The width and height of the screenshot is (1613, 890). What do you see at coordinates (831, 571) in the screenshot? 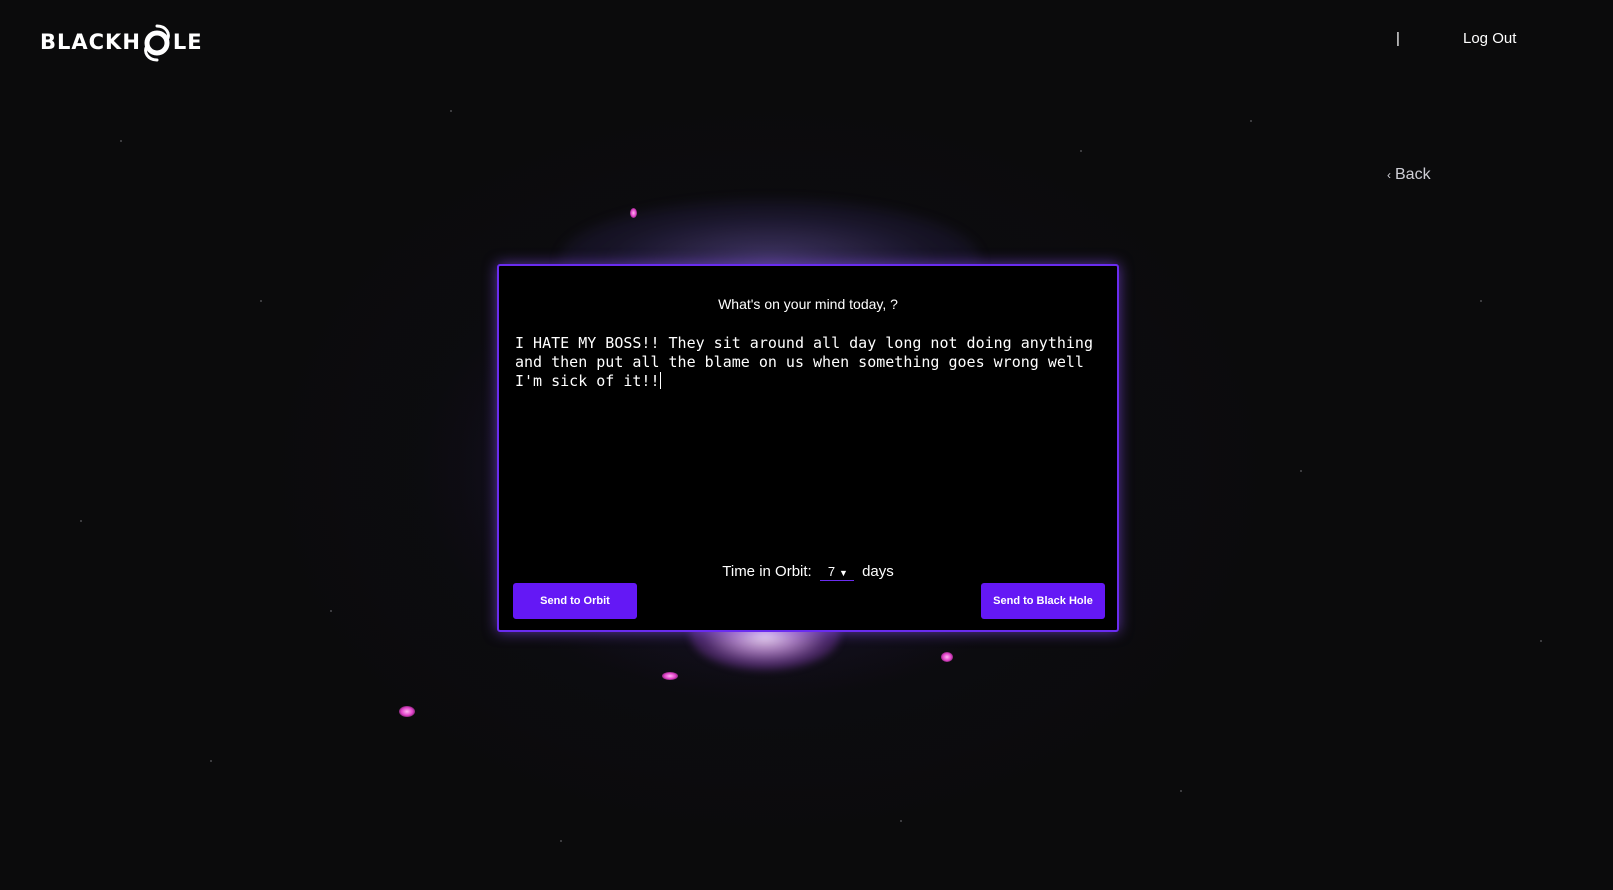
I see `orbit-days-value: 7` at bounding box center [831, 571].